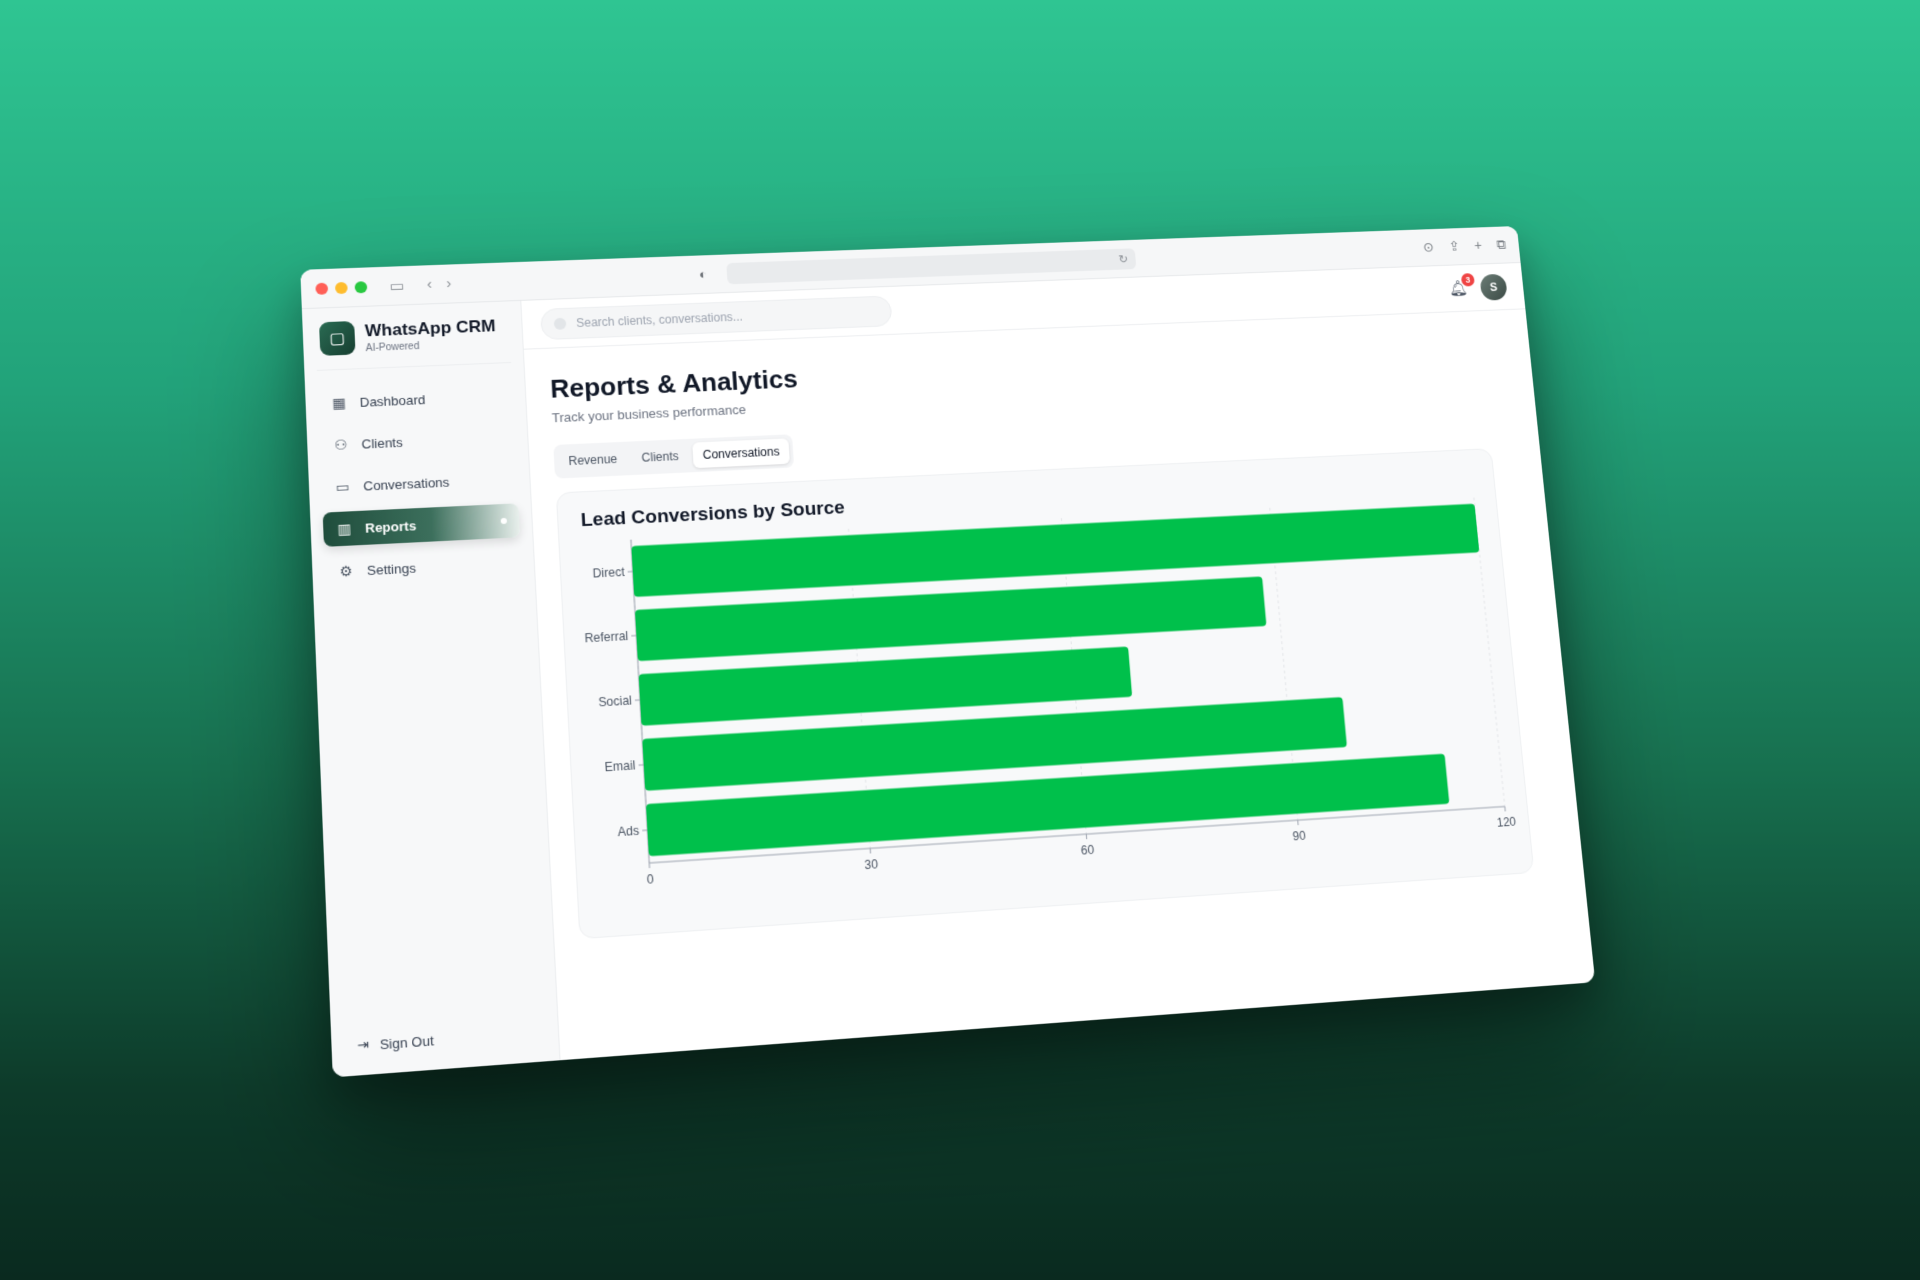 The image size is (1920, 1280). What do you see at coordinates (1506, 822) in the screenshot?
I see `x-tick-label: 120` at bounding box center [1506, 822].